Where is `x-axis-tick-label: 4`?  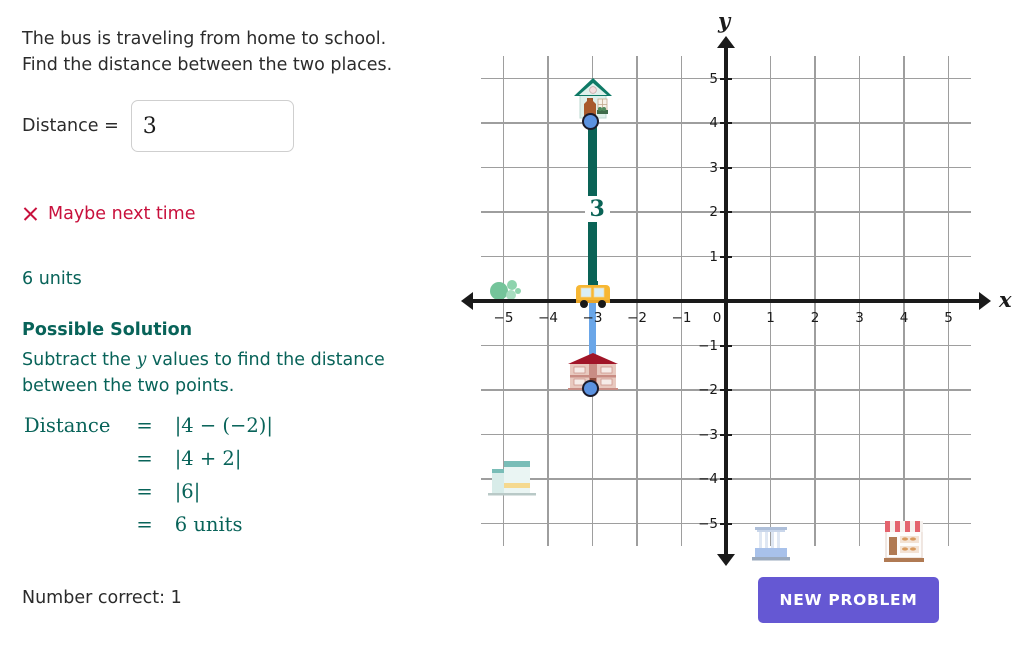 x-axis-tick-label: 4 is located at coordinates (904, 318).